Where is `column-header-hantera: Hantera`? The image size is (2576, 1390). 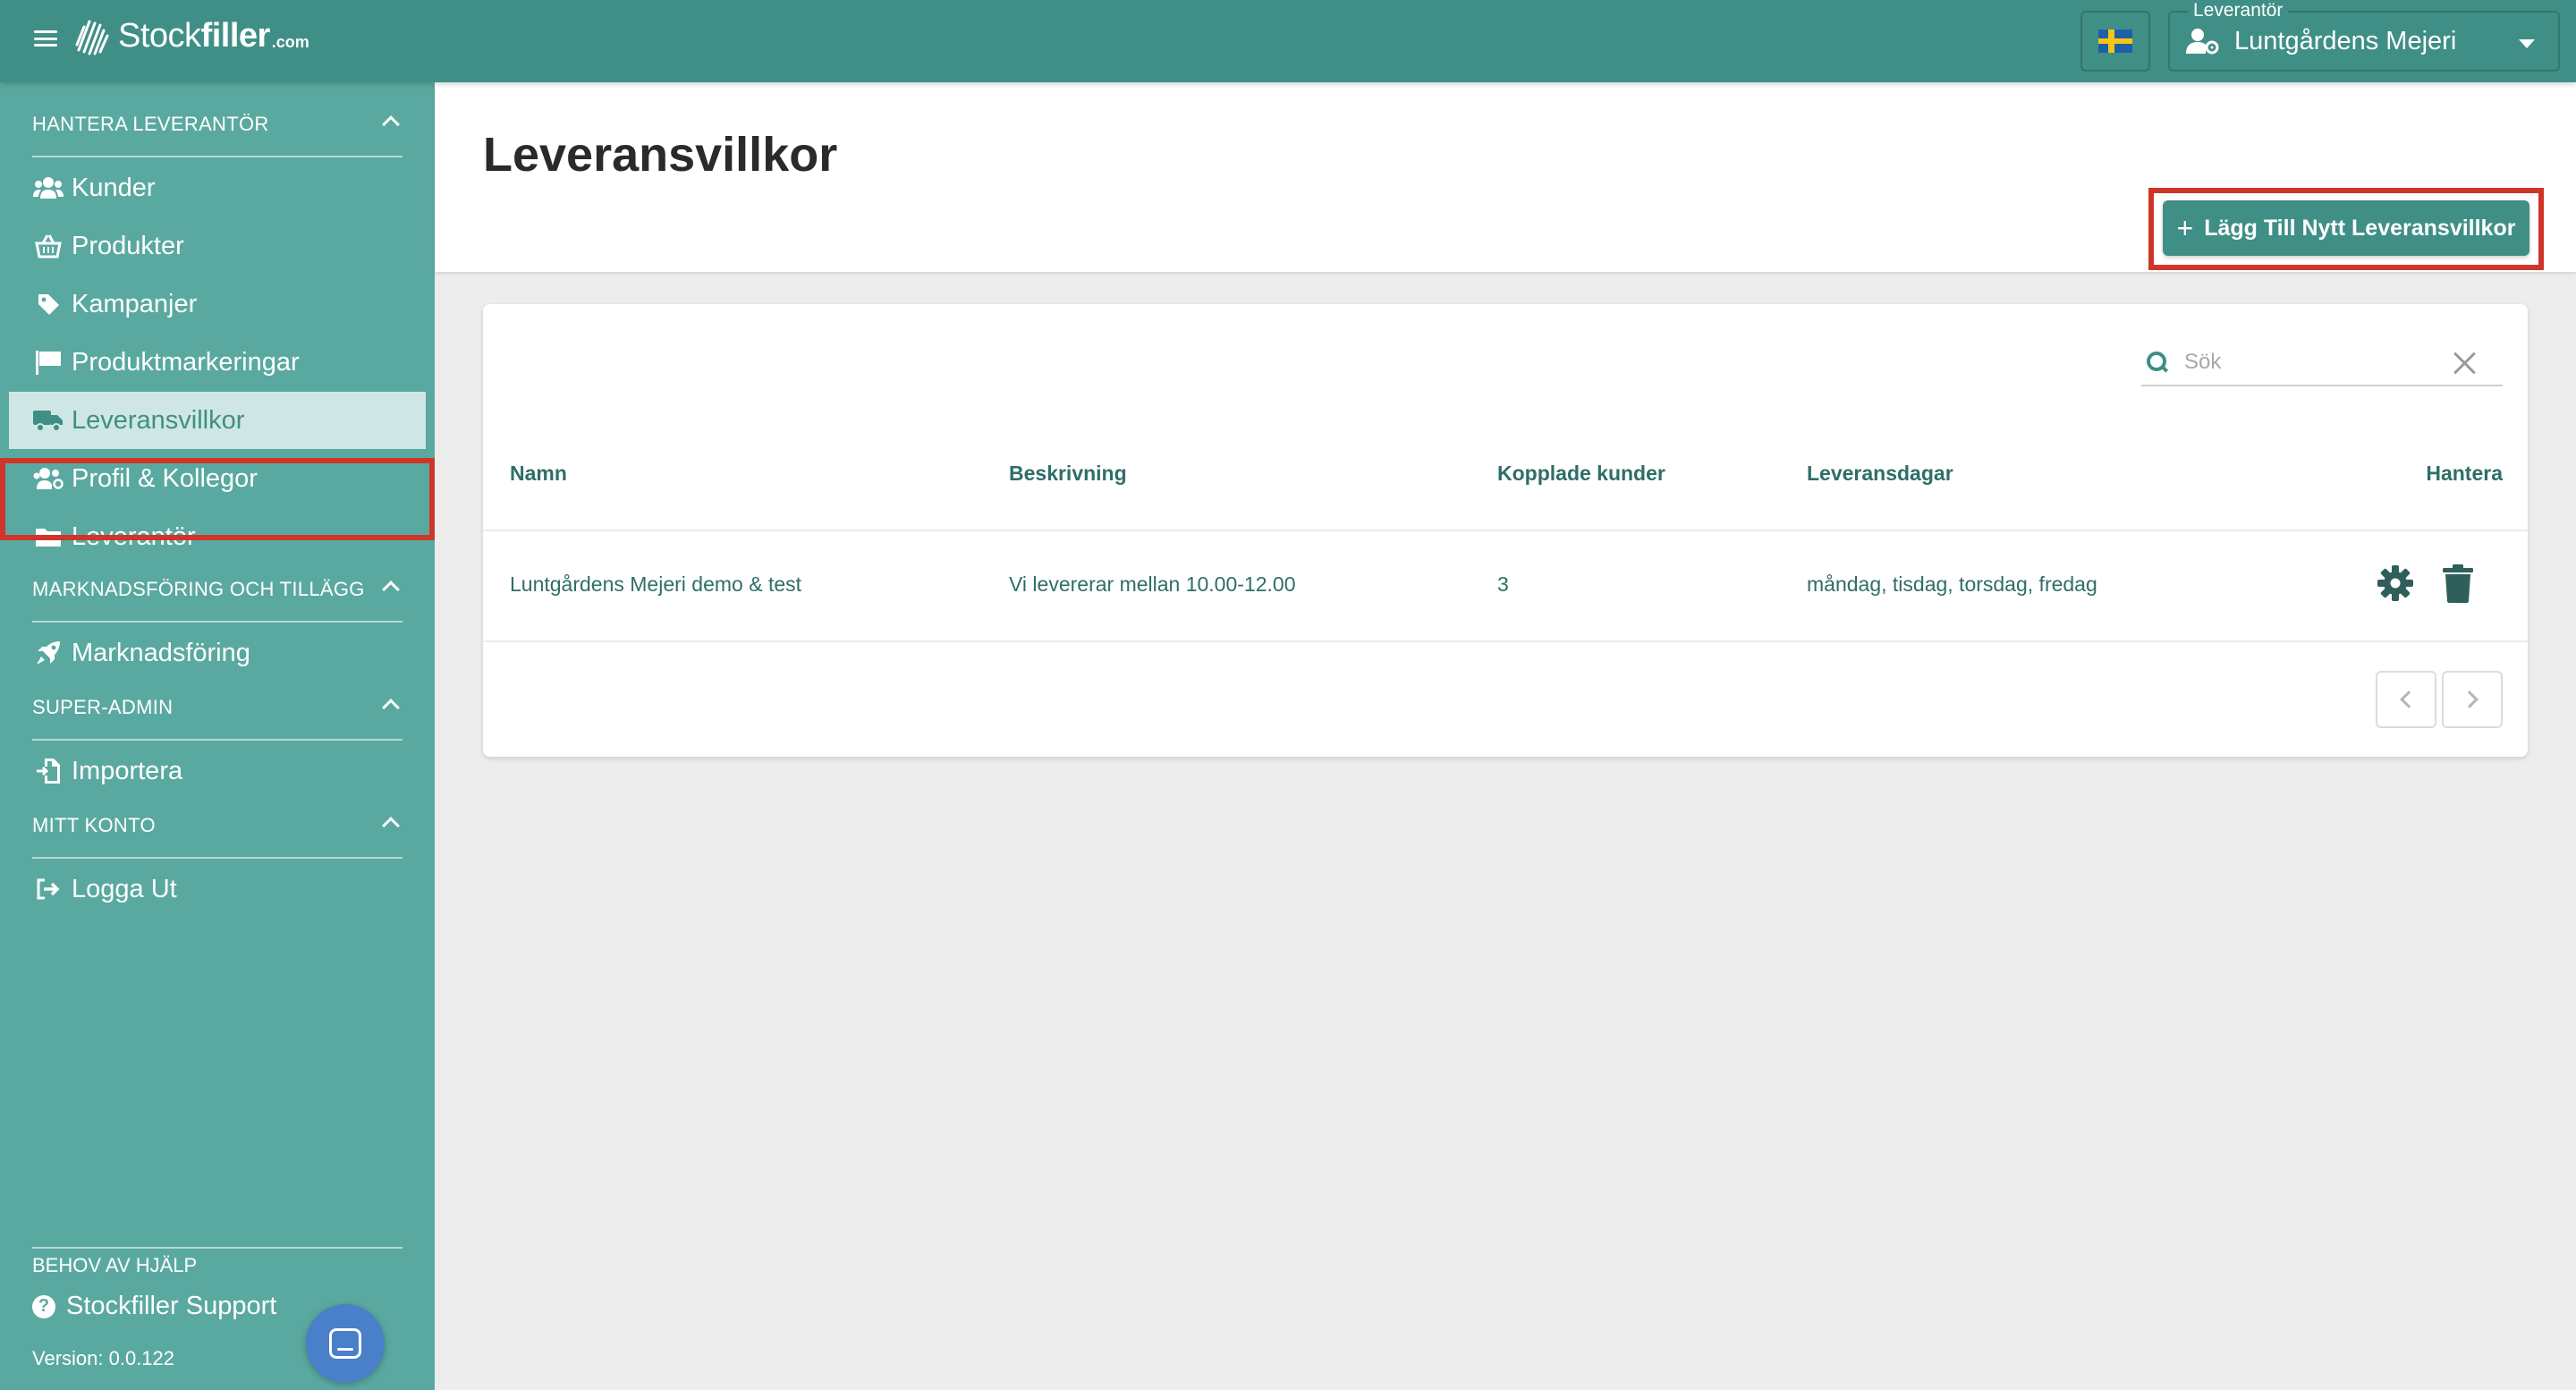 column-header-hantera: Hantera is located at coordinates (2464, 473).